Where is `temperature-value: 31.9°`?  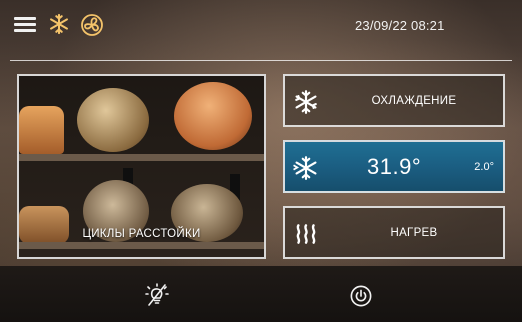
temperature-value: 31.9° is located at coordinates (394, 166).